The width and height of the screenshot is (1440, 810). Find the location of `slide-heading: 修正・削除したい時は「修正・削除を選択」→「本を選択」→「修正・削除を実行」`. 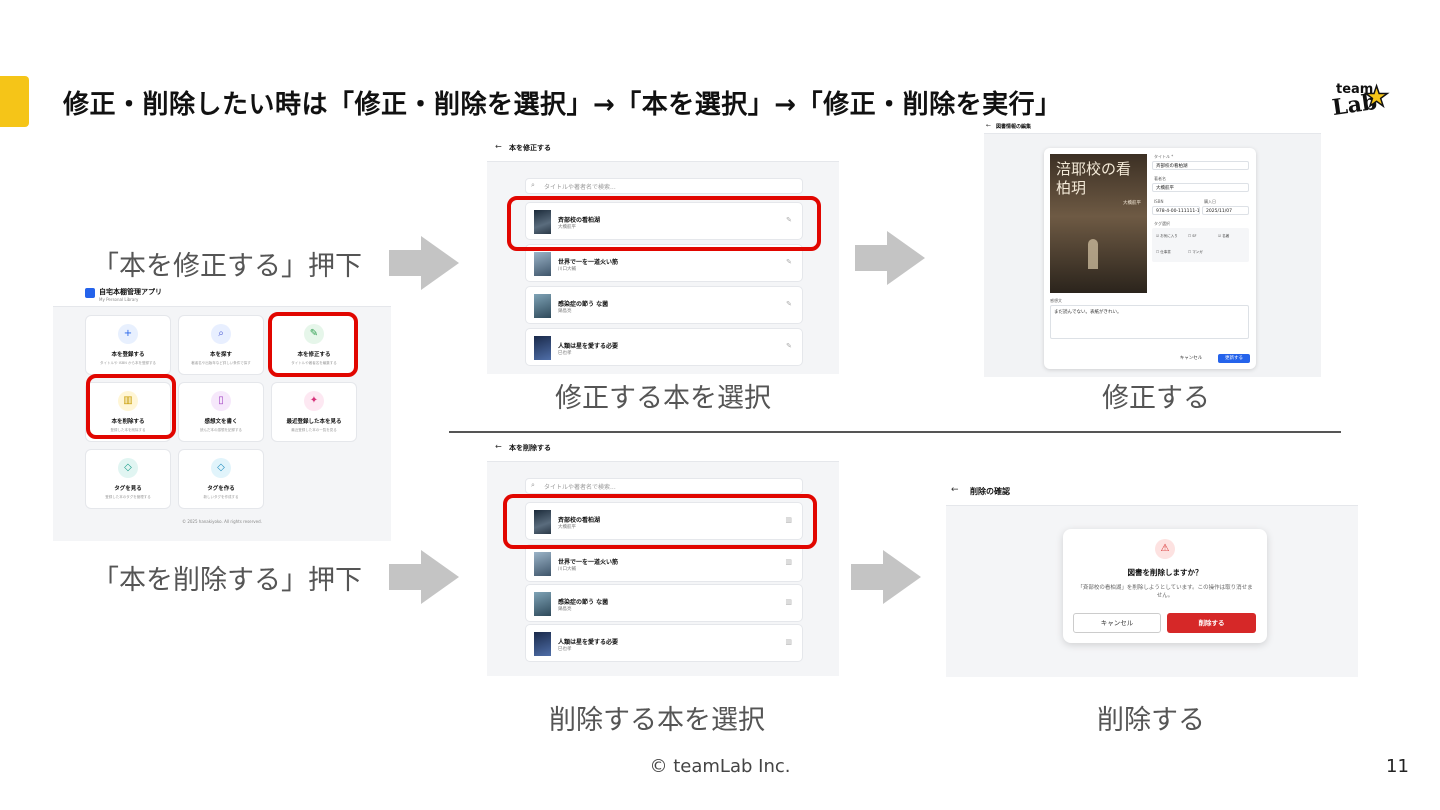

slide-heading: 修正・削除したい時は「修正・削除を選択」→「本を選択」→「修正・削除を実行」 is located at coordinates (562, 105).